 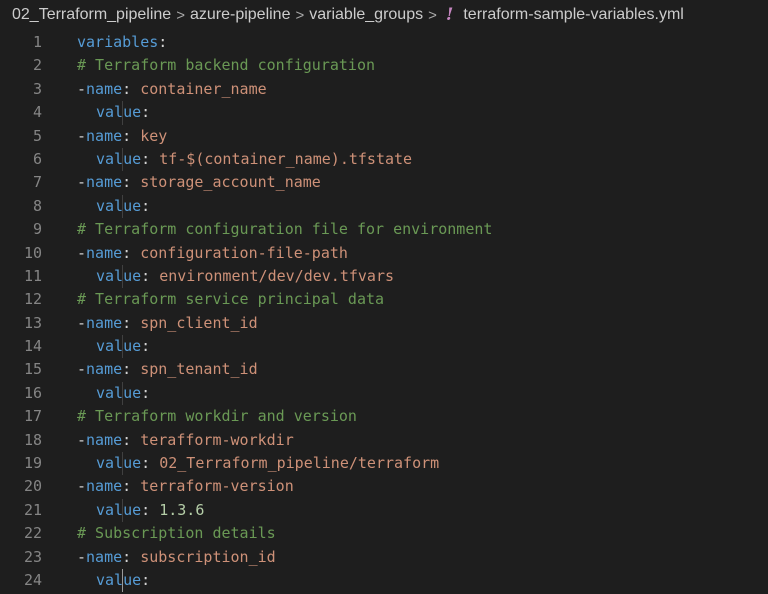 What do you see at coordinates (37, 205) in the screenshot?
I see `line-number: 8` at bounding box center [37, 205].